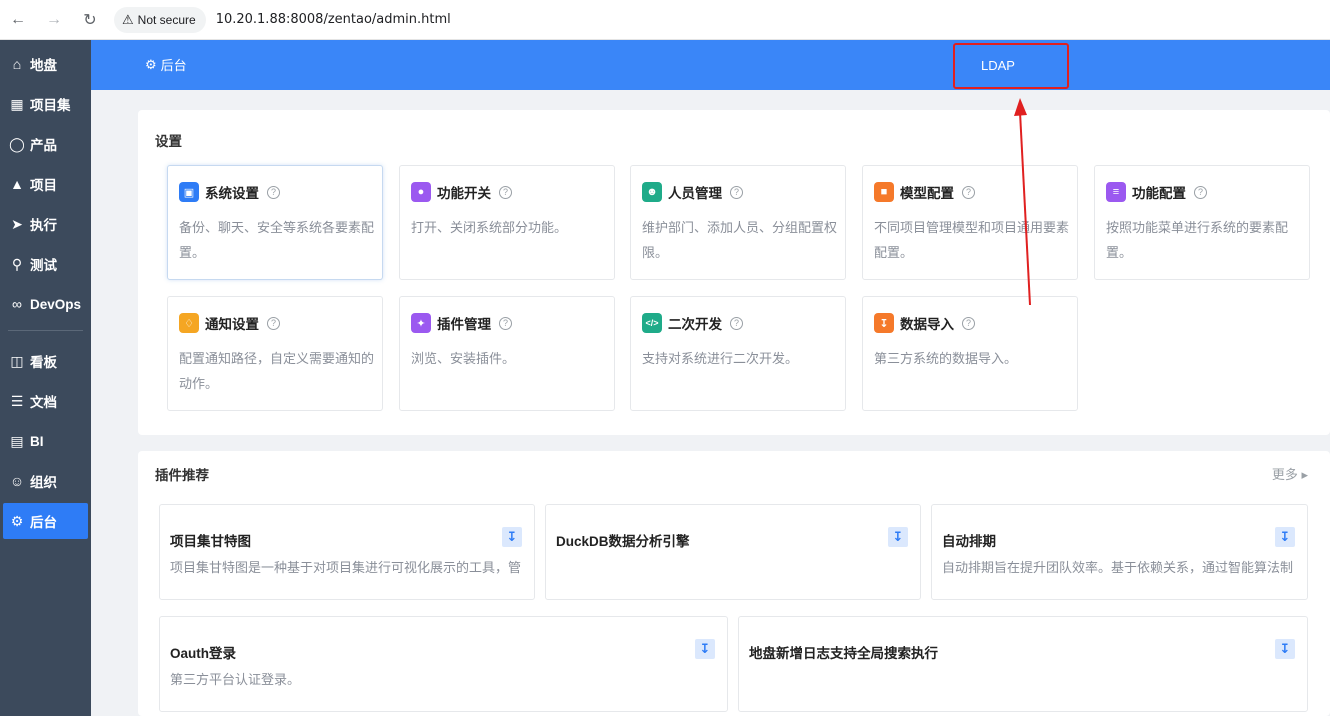 This screenshot has width=1330, height=716. I want to click on sliders-icon: ≡, so click(1116, 192).